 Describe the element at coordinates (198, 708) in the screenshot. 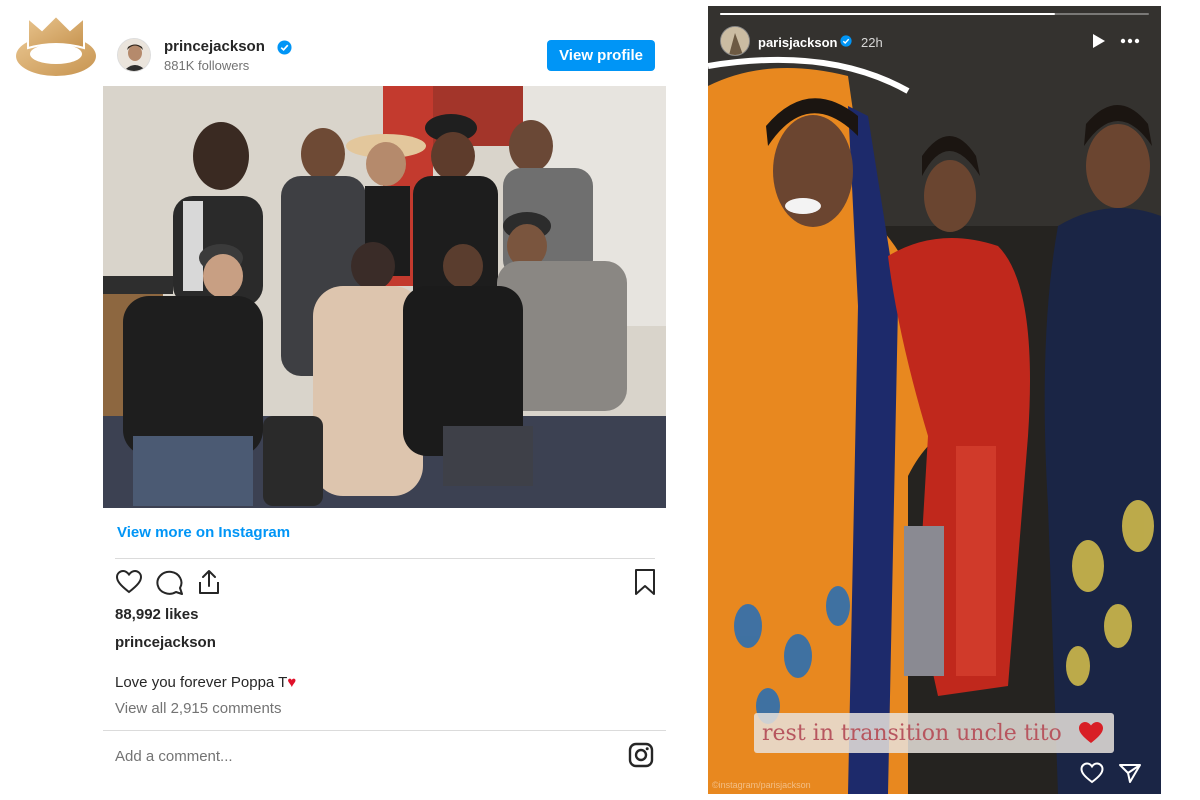

I see `view-comments-link: View all 2,915 comments` at that location.